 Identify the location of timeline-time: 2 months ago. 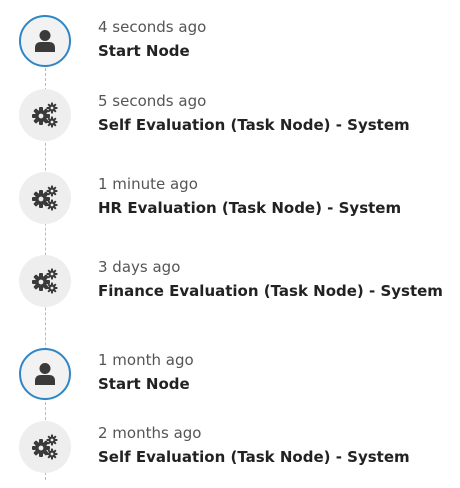
(150, 433).